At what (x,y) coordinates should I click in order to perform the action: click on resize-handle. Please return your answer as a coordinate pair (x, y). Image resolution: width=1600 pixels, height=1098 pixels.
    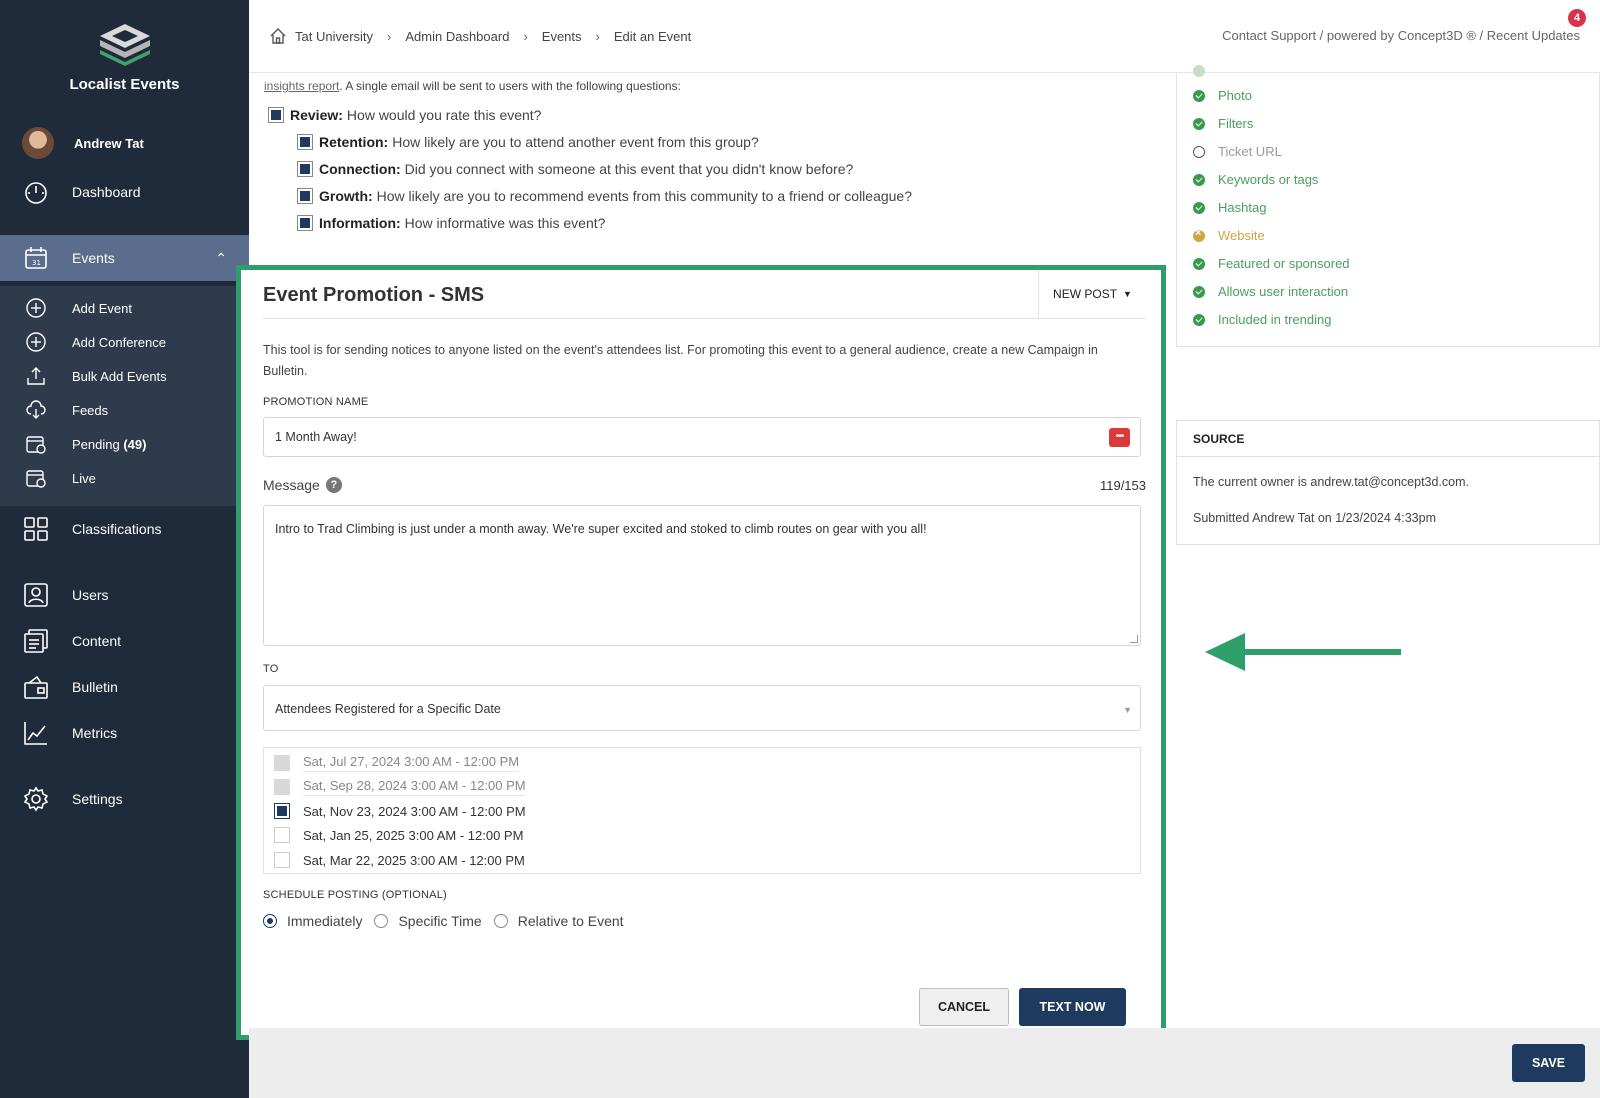
    Looking at the image, I should click on (1134, 639).